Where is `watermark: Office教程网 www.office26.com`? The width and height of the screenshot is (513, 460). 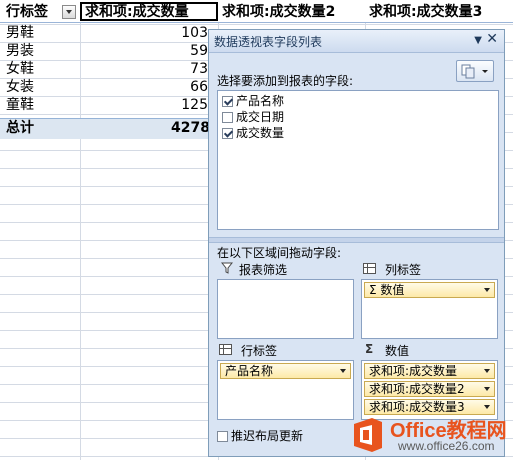
watermark: Office教程网 www.office26.com is located at coordinates (431, 436).